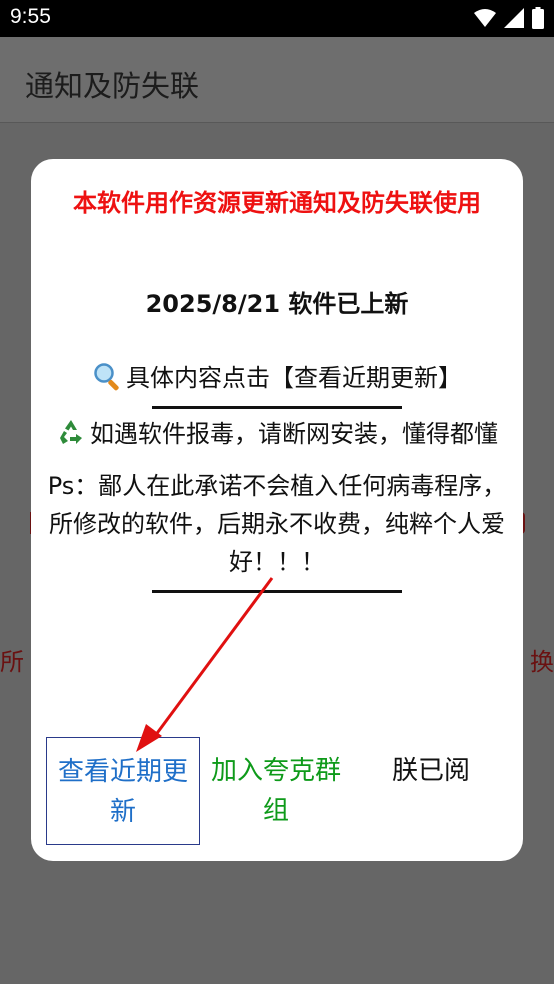 This screenshot has width=554, height=984. I want to click on status-bar: 9:55, so click(277, 18).